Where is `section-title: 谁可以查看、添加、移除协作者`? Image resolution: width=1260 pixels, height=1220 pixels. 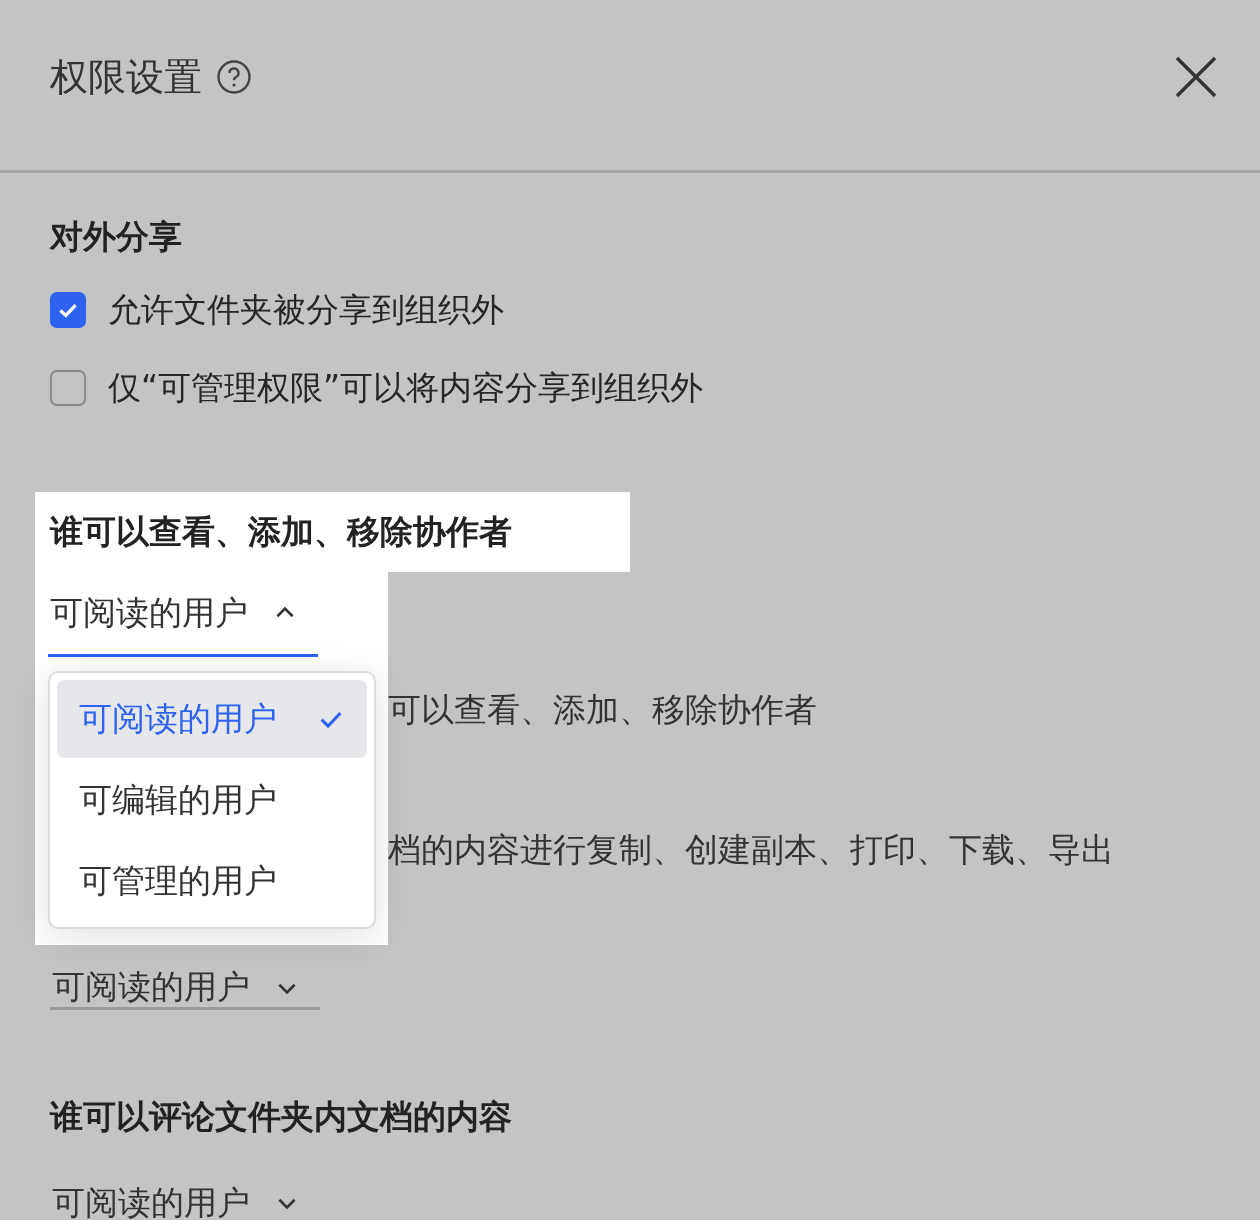 section-title: 谁可以查看、添加、移除协作者 is located at coordinates (332, 532).